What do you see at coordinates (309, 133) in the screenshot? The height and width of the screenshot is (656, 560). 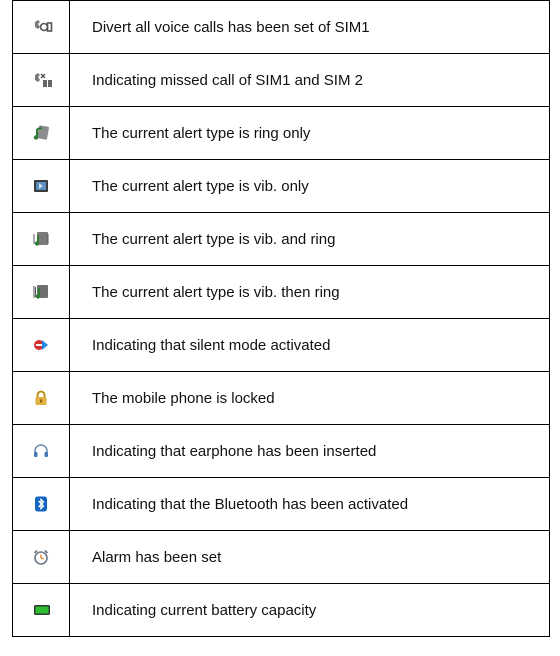 I see `row-description: The current alert type is ring only` at bounding box center [309, 133].